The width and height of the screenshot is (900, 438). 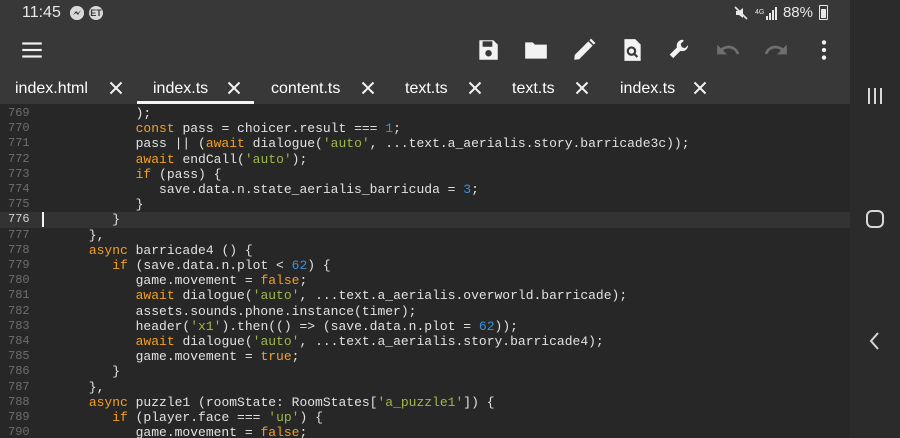 What do you see at coordinates (823, 12) in the screenshot?
I see `battery-icon` at bounding box center [823, 12].